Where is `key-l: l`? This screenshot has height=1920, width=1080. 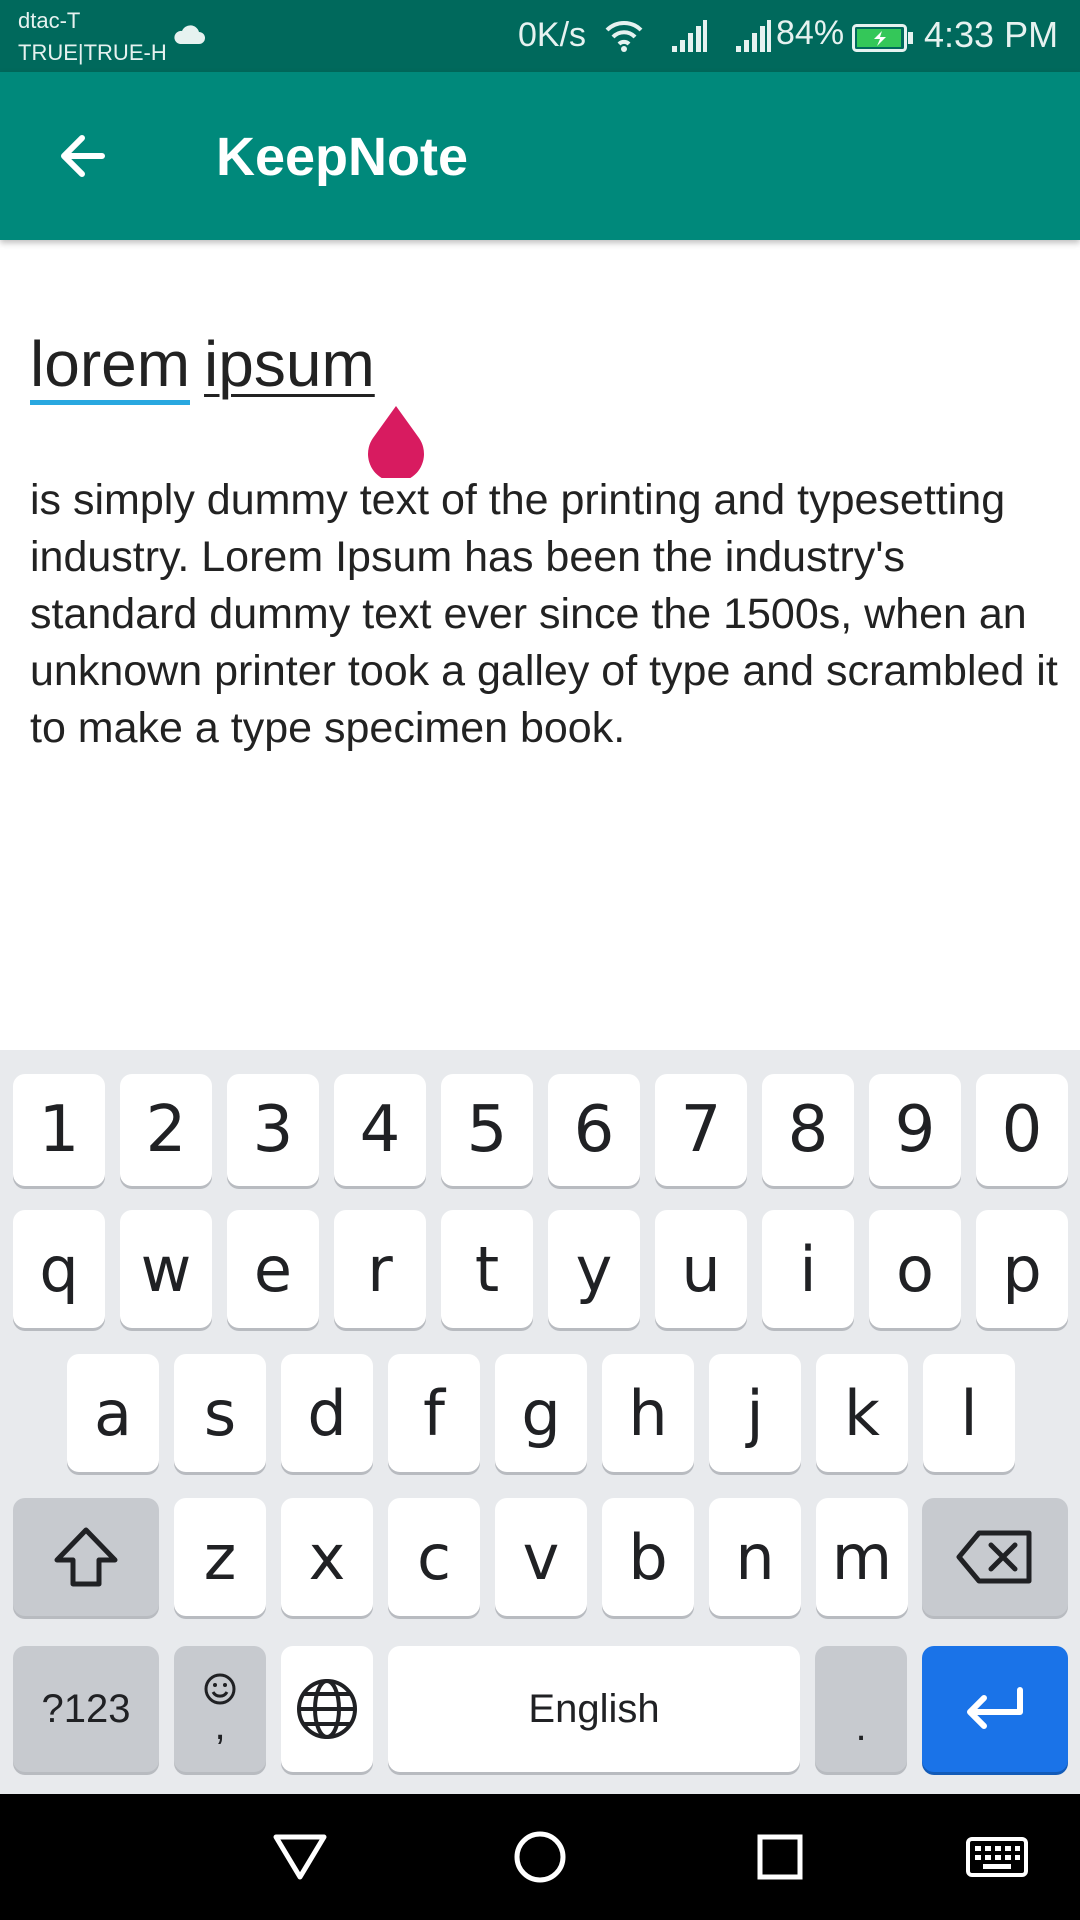 key-l: l is located at coordinates (969, 1413).